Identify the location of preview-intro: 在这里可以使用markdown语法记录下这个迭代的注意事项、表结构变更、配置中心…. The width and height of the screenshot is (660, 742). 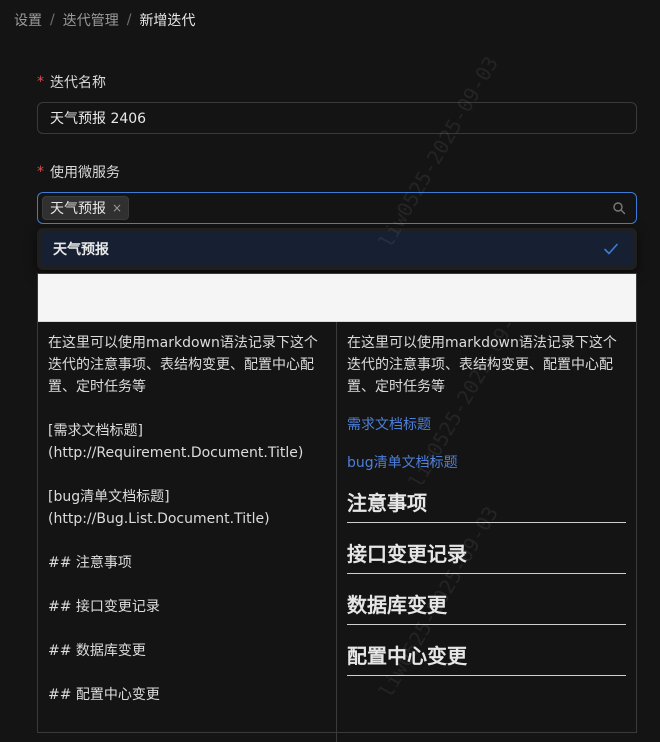
(482, 365).